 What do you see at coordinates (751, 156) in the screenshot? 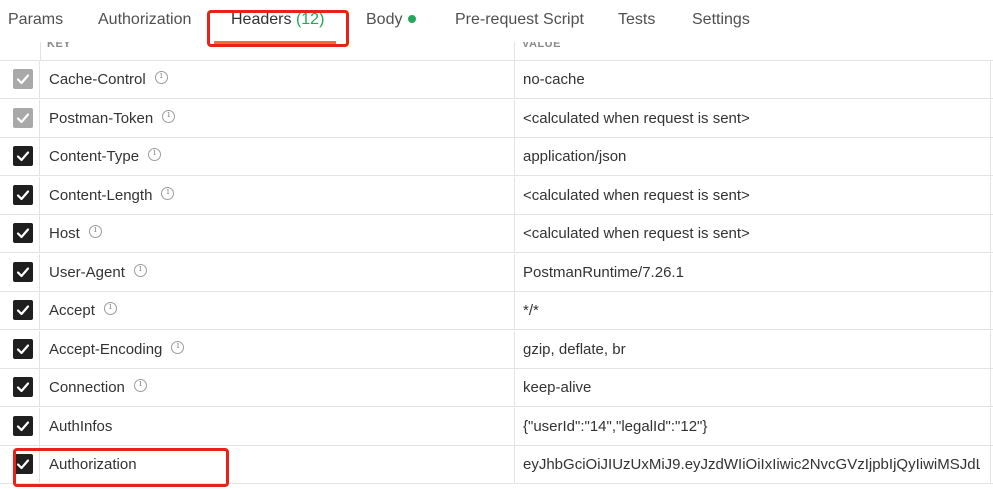
I see `header-value: application/json` at bounding box center [751, 156].